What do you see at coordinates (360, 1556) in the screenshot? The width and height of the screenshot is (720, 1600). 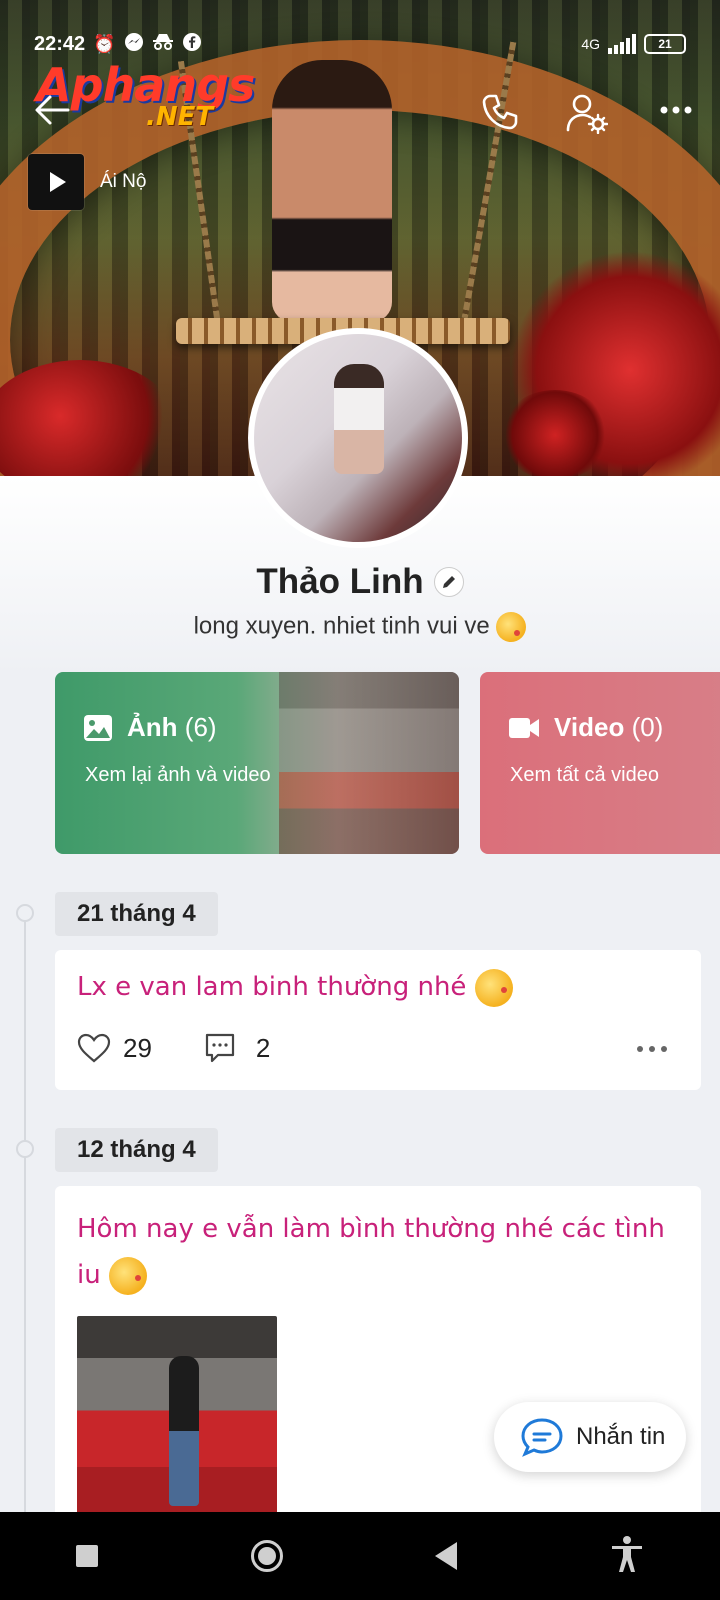 I see `system-nav-bar` at bounding box center [360, 1556].